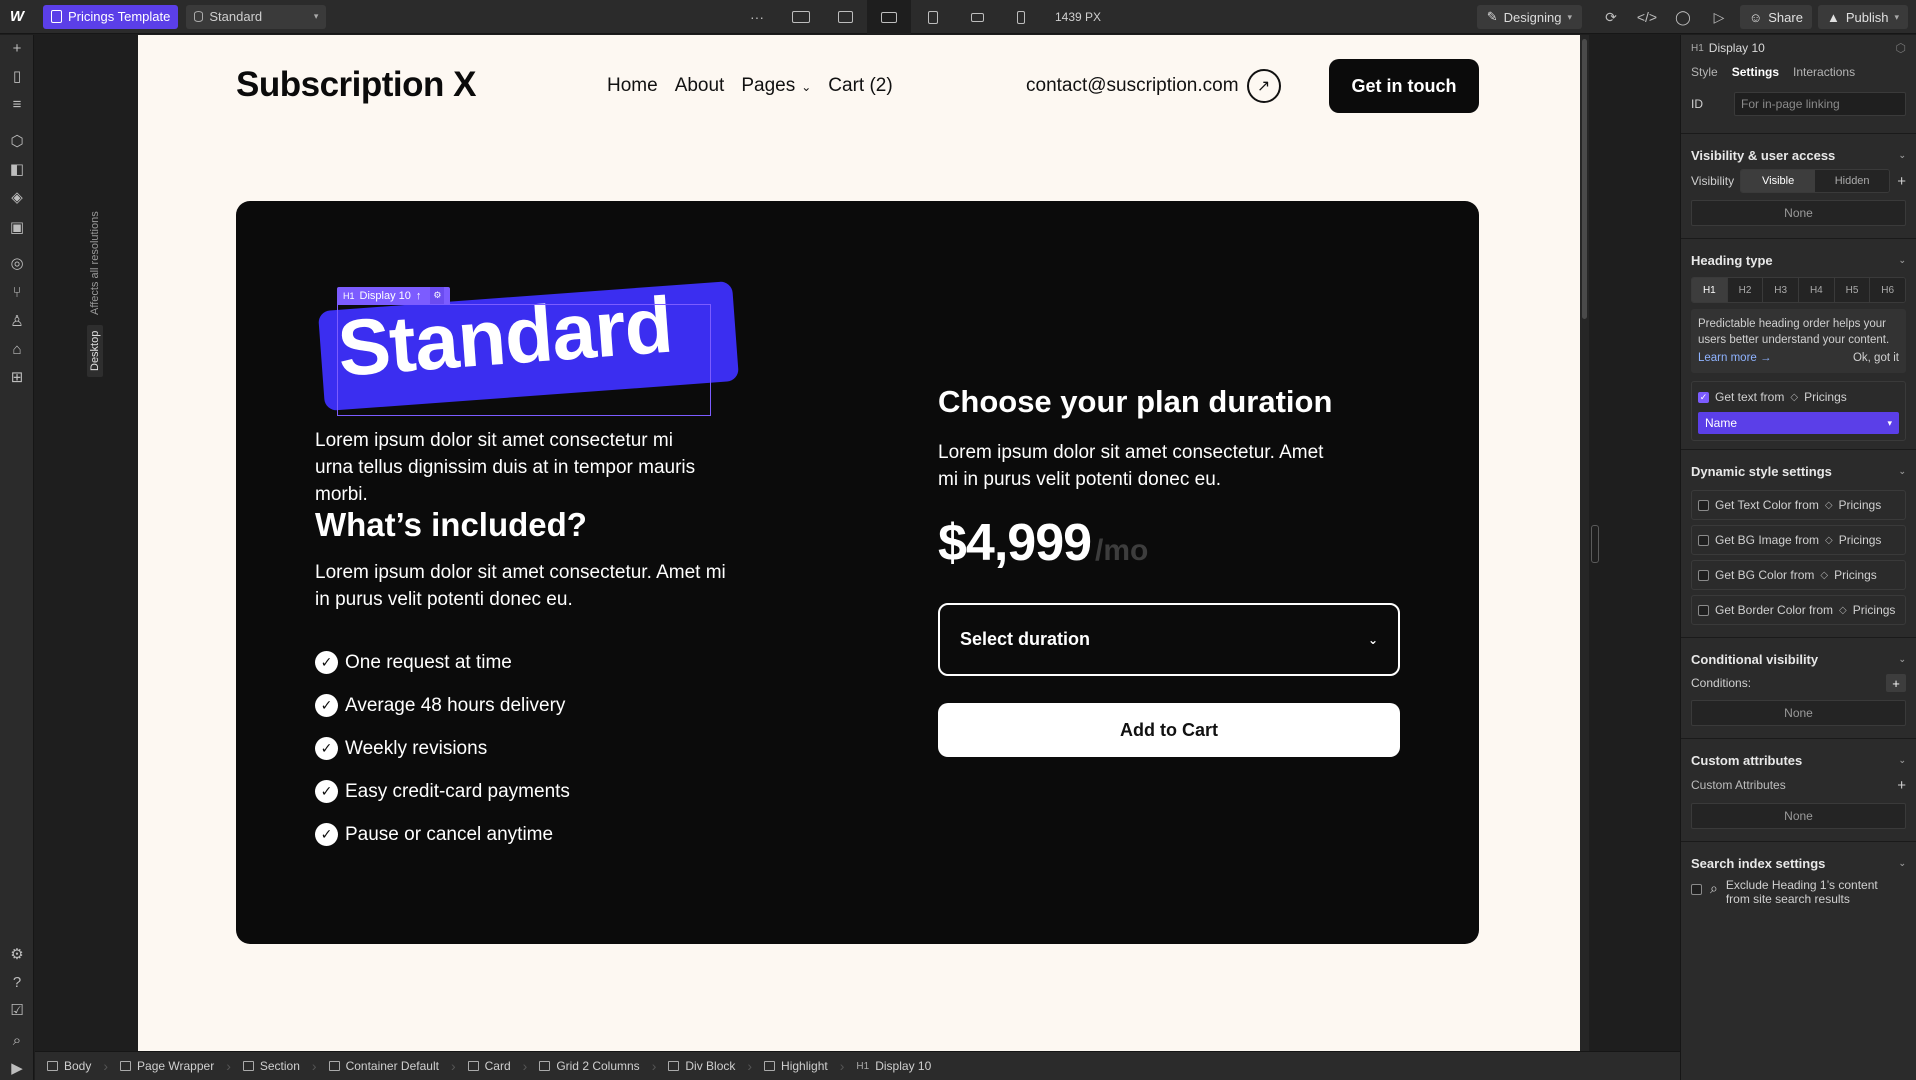  Describe the element at coordinates (1775, 17) in the screenshot. I see `share-button: ☺ Share` at that location.